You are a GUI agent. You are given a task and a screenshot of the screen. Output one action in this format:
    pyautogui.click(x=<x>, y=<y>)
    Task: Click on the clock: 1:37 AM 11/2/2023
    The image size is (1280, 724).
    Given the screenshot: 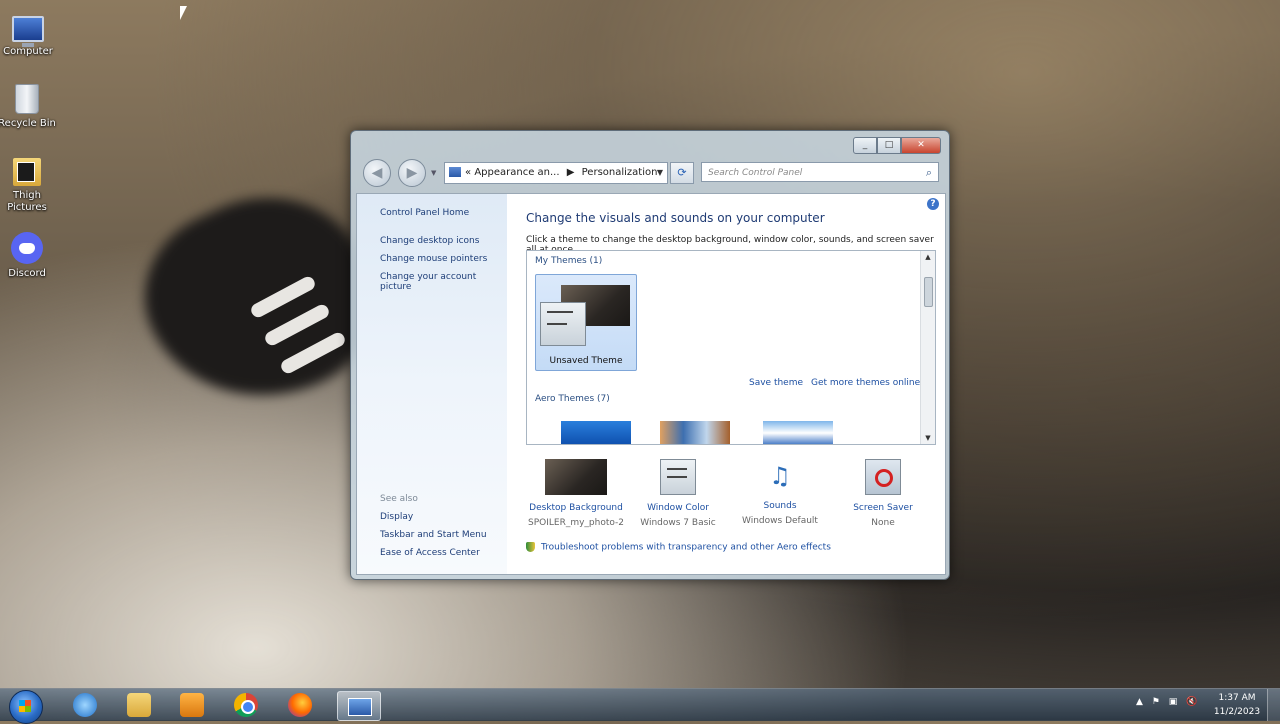 What is the action you would take?
    pyautogui.click(x=1237, y=705)
    